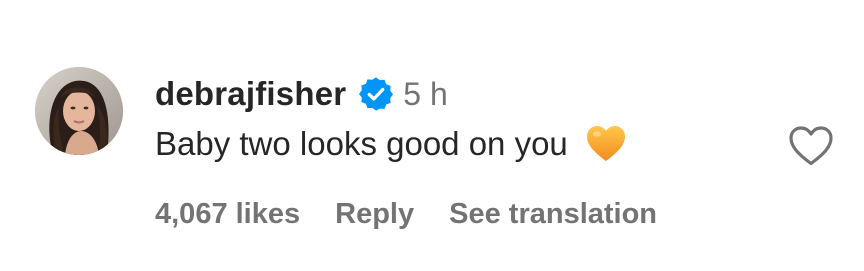 This screenshot has width=864, height=271. I want to click on comment-header: debrajfisher 5 h, so click(301, 94).